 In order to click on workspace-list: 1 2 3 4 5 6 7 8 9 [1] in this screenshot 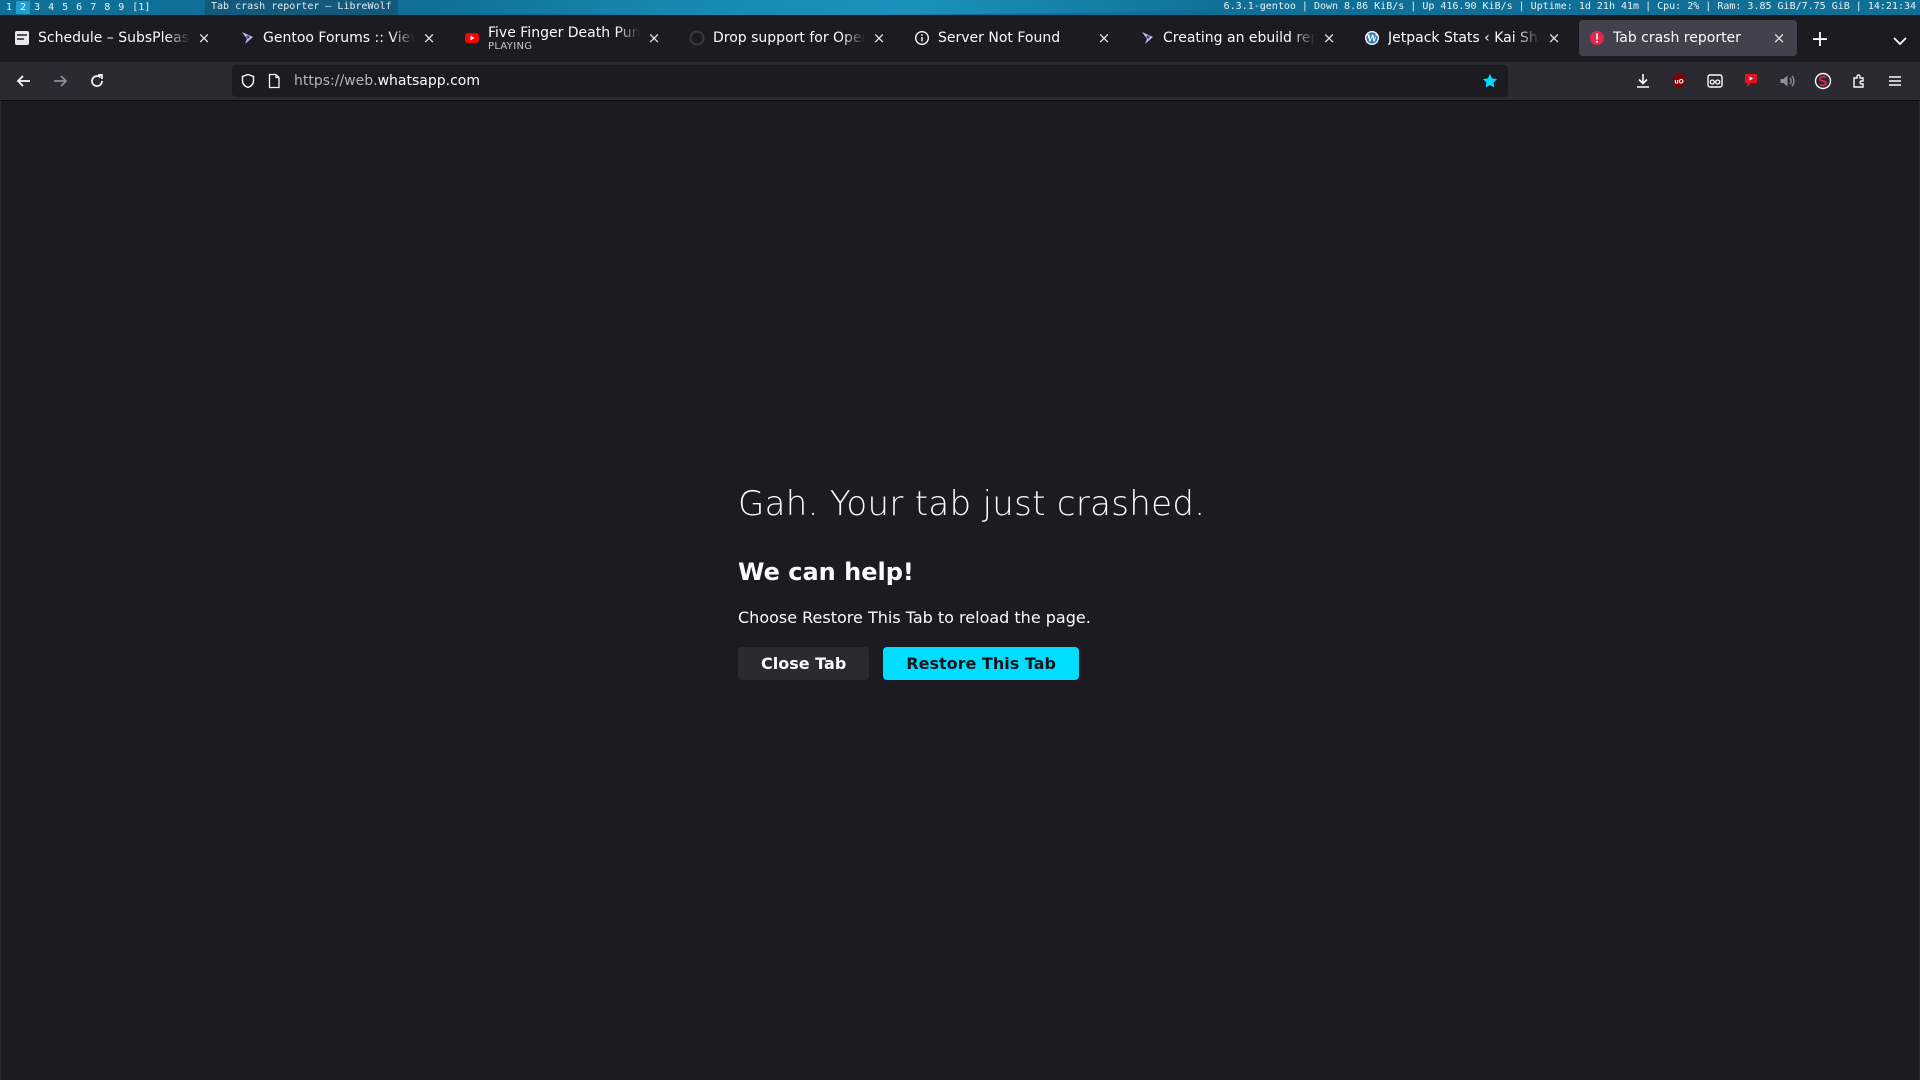, I will do `click(78, 7)`.